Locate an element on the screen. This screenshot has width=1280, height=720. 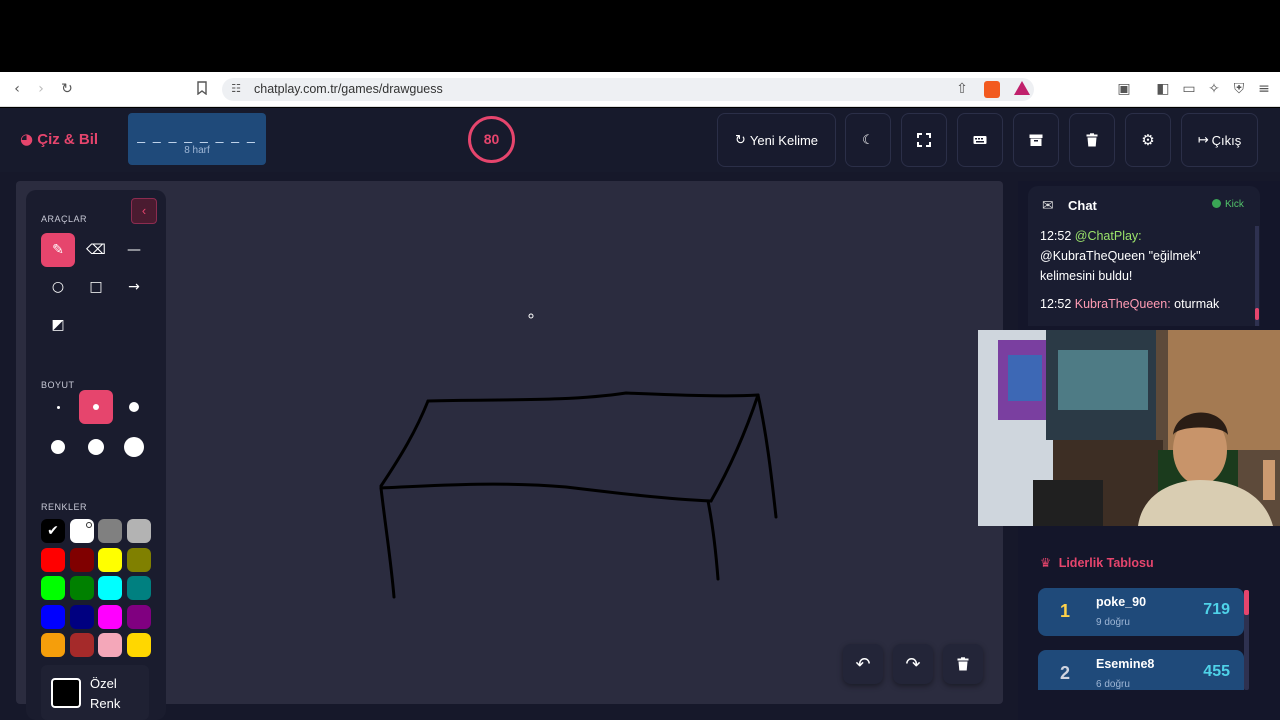
chevron-left-icon: ‹ is located at coordinates (144, 210).